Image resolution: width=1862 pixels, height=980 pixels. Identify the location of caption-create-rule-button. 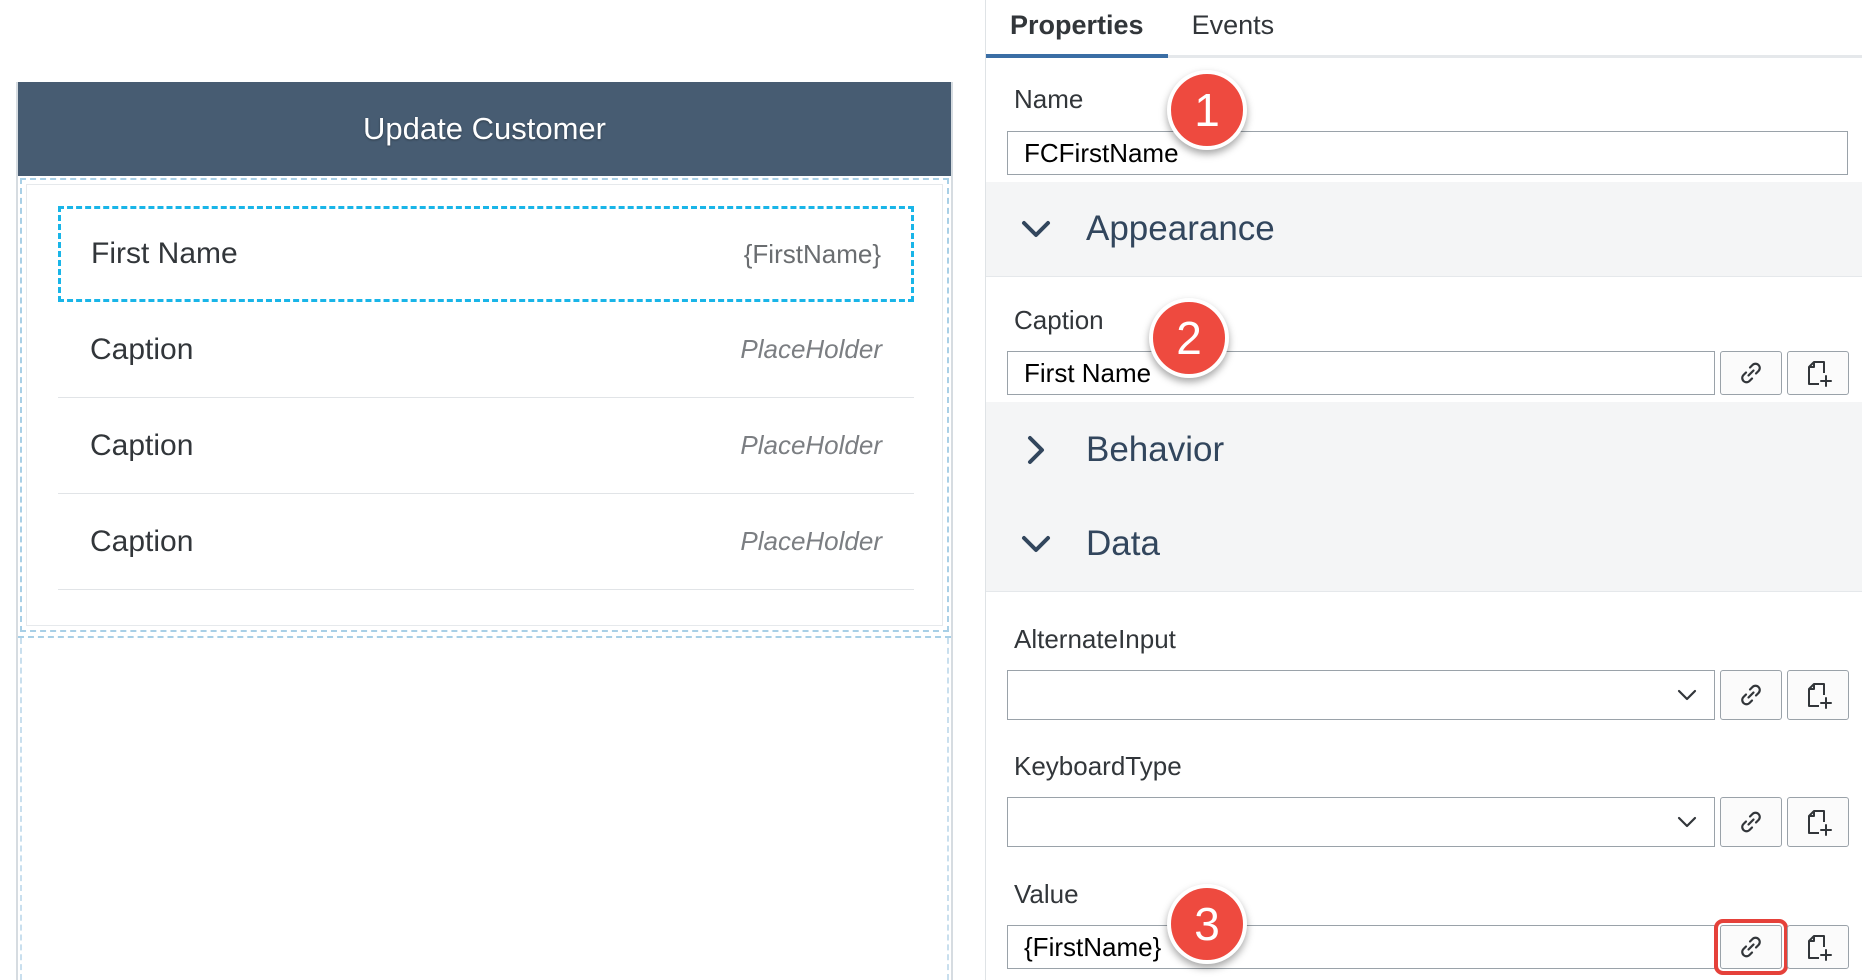
(1818, 373).